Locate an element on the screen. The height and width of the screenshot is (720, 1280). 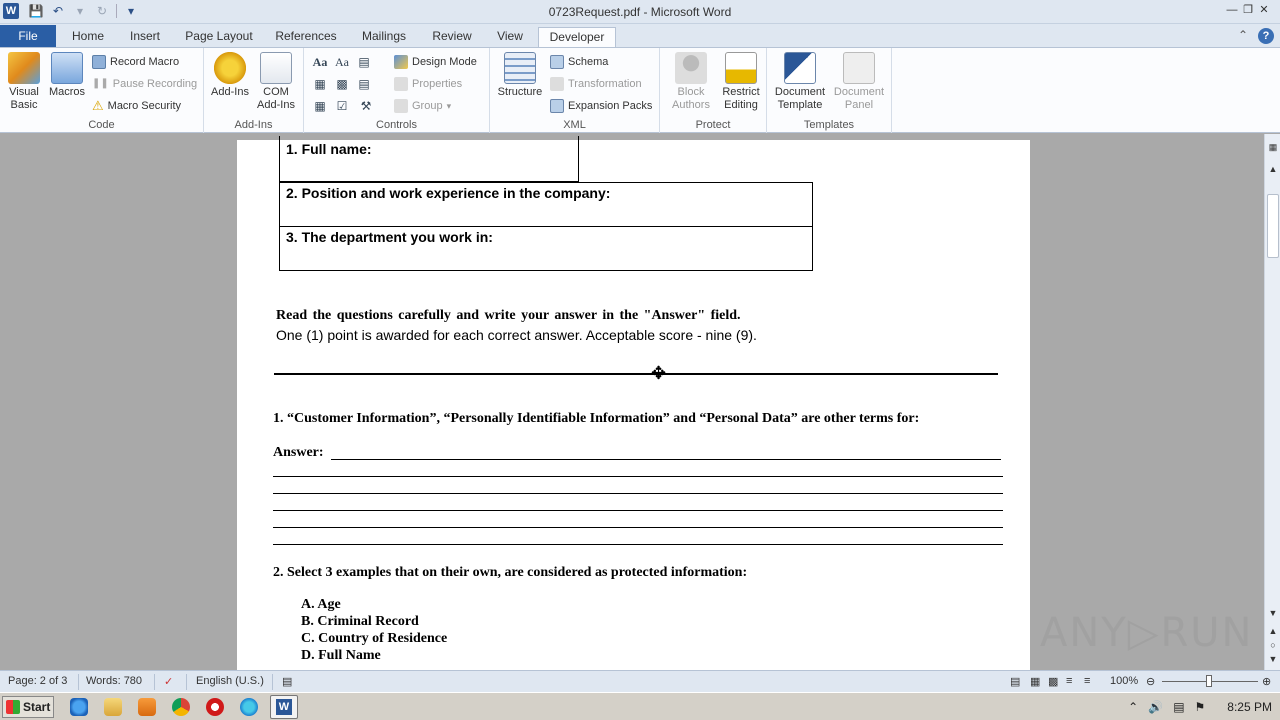
document-template-button: Document Template is located at coordinates (800, 82).